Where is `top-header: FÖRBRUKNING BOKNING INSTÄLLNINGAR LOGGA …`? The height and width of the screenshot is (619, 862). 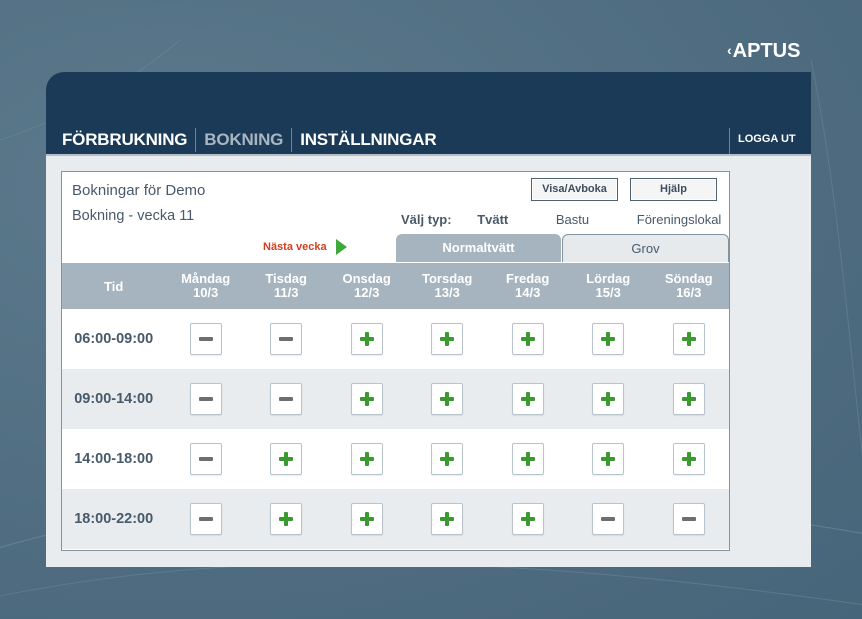 top-header: FÖRBRUKNING BOKNING INSTÄLLNINGAR LOGGA … is located at coordinates (428, 113).